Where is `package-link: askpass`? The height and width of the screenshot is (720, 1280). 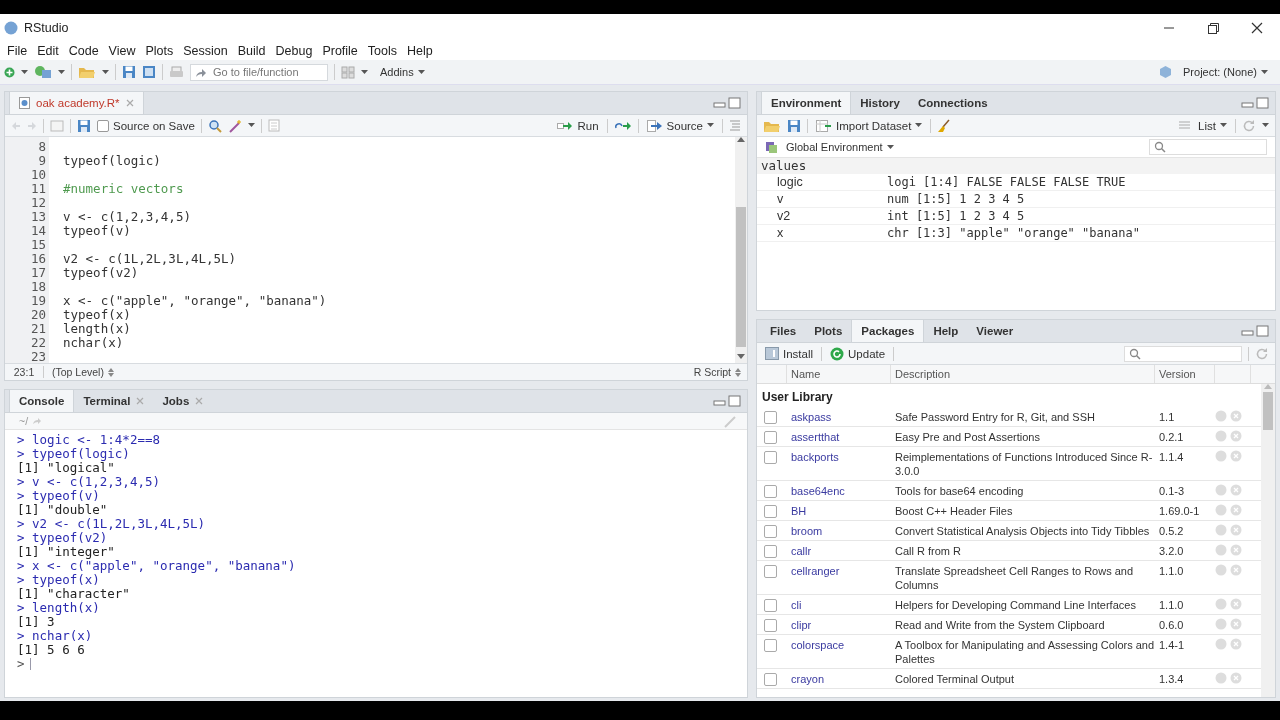
package-link: askpass is located at coordinates (839, 417).